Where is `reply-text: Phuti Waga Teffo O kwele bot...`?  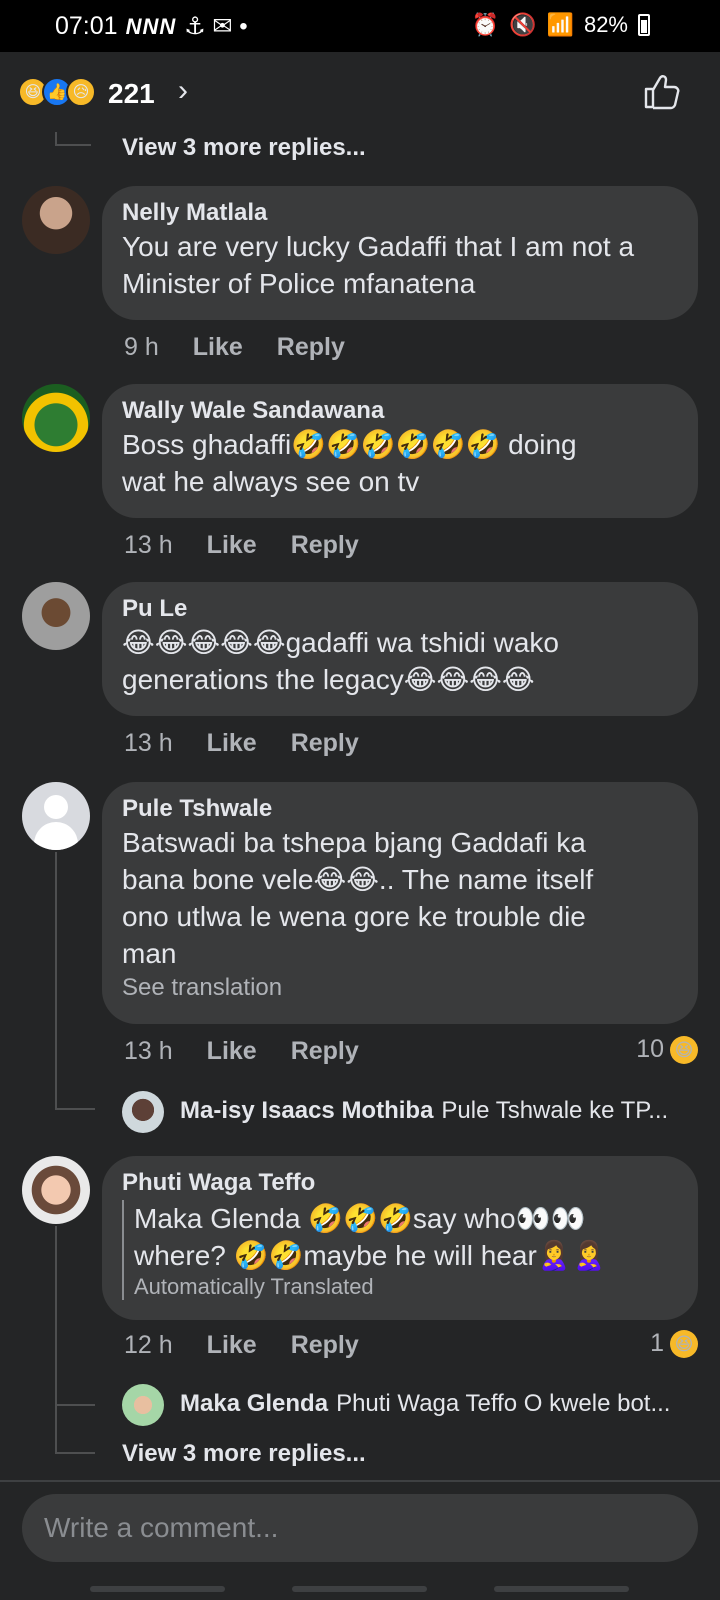 reply-text: Phuti Waga Teffo O kwele bot... is located at coordinates (503, 1403).